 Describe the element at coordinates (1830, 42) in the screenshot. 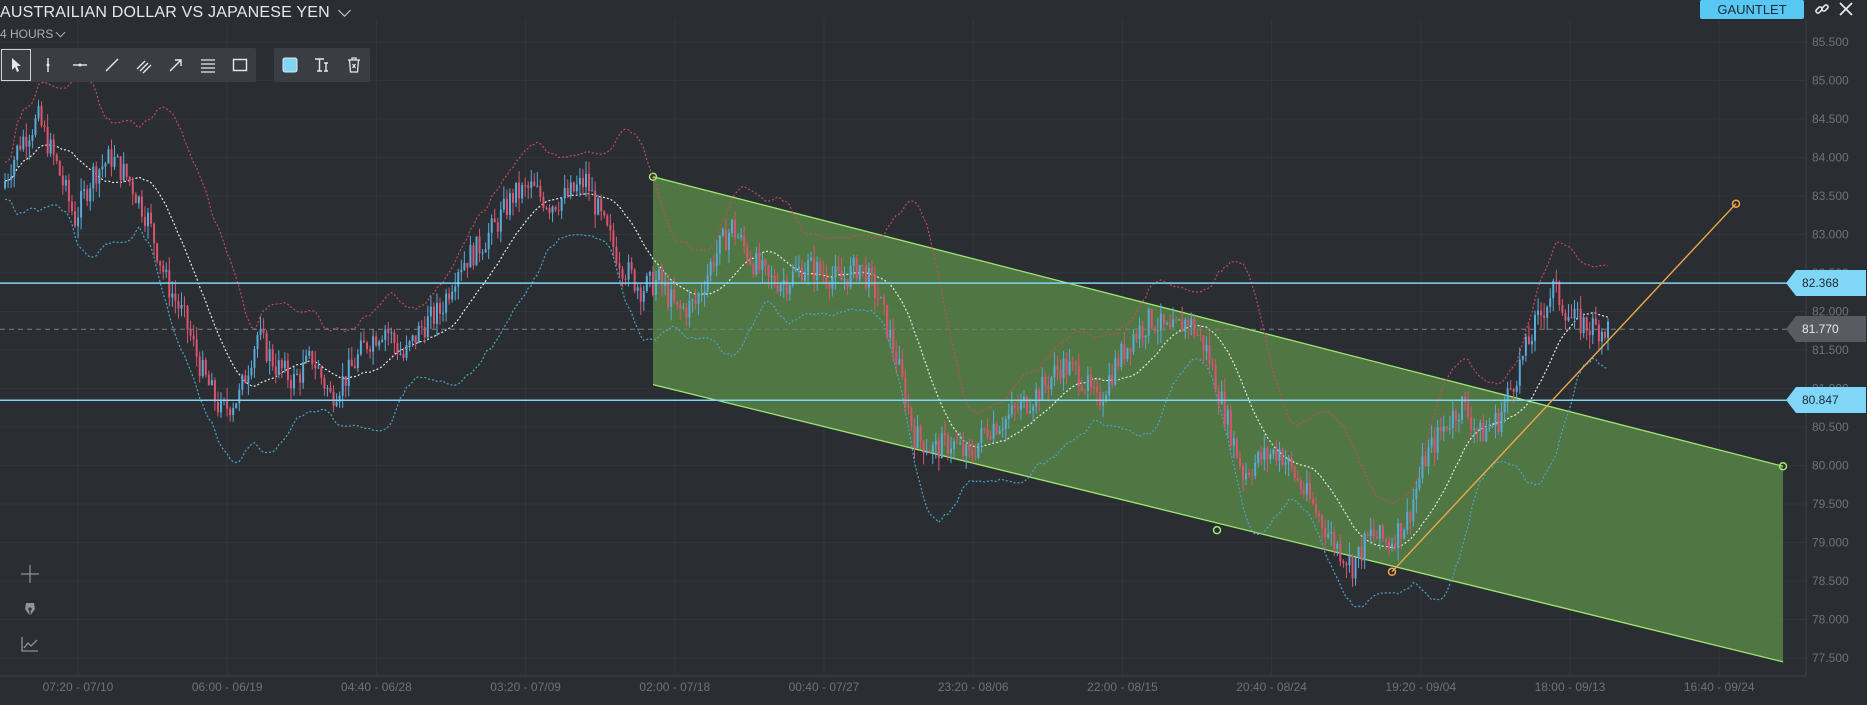

I see `price-tick-label: 85.500` at that location.